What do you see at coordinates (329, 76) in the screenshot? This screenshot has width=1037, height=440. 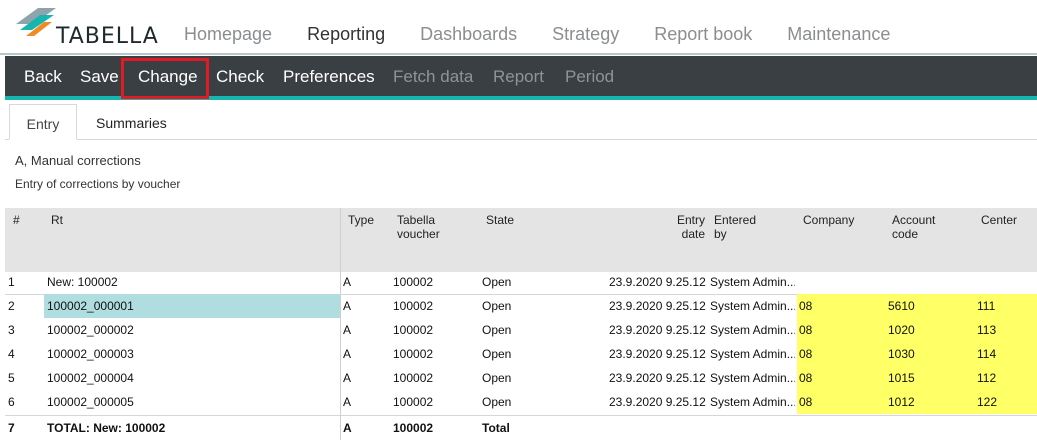 I see `preferences-button: Preferences` at bounding box center [329, 76].